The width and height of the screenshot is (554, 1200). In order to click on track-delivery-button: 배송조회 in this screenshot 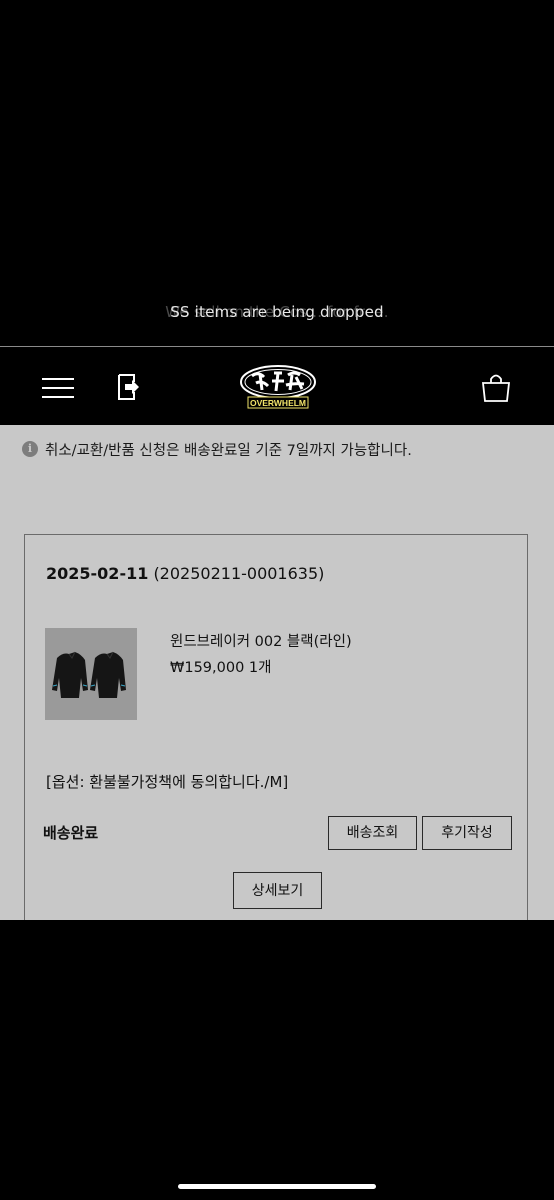, I will do `click(372, 833)`.